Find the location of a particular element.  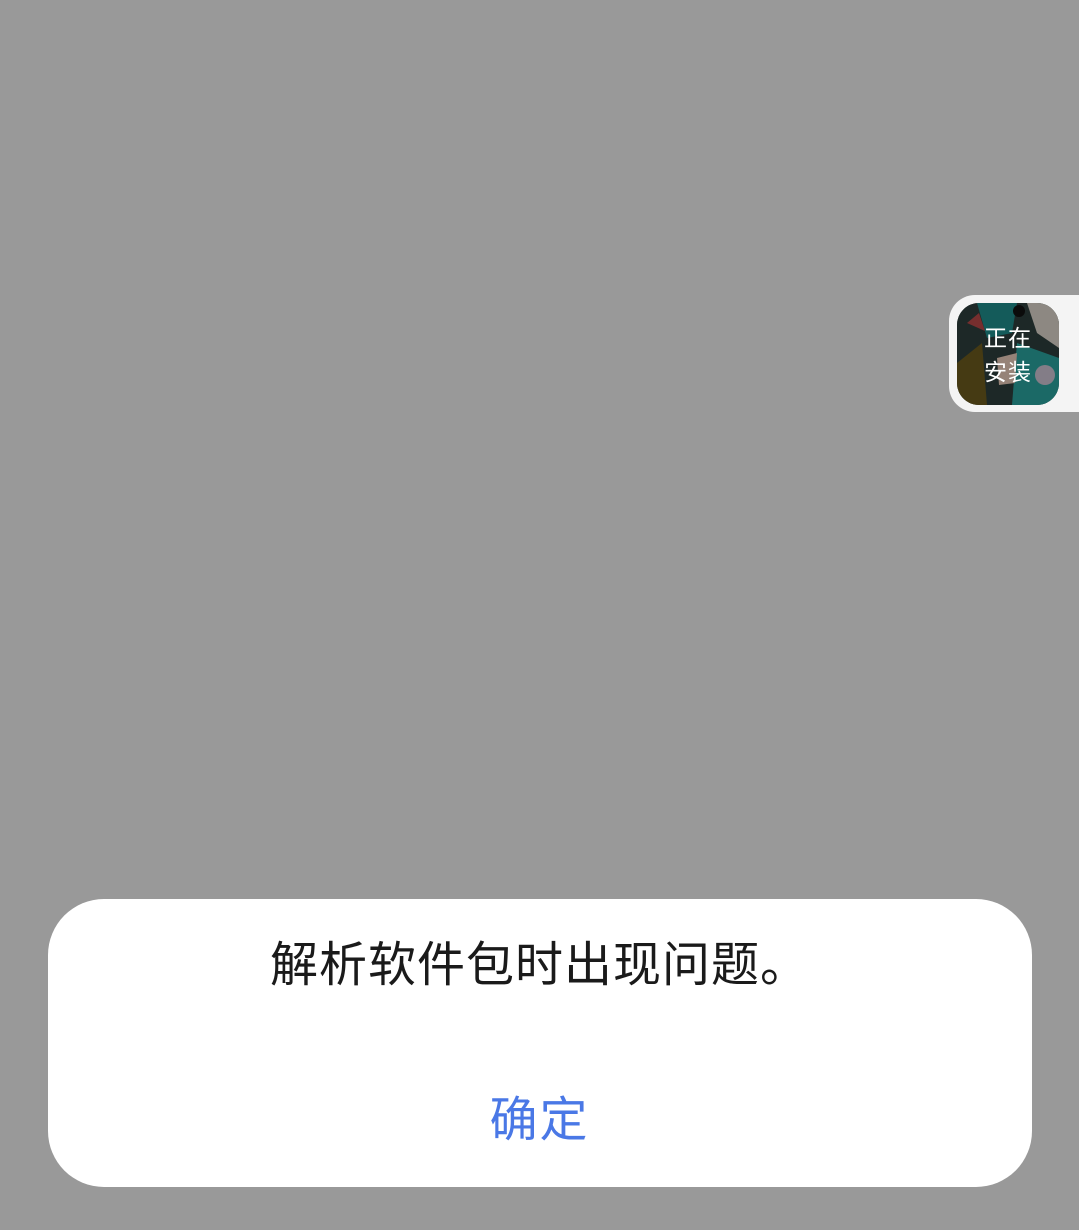

installing-float-bubble: 正在 安装 is located at coordinates (1014, 353).